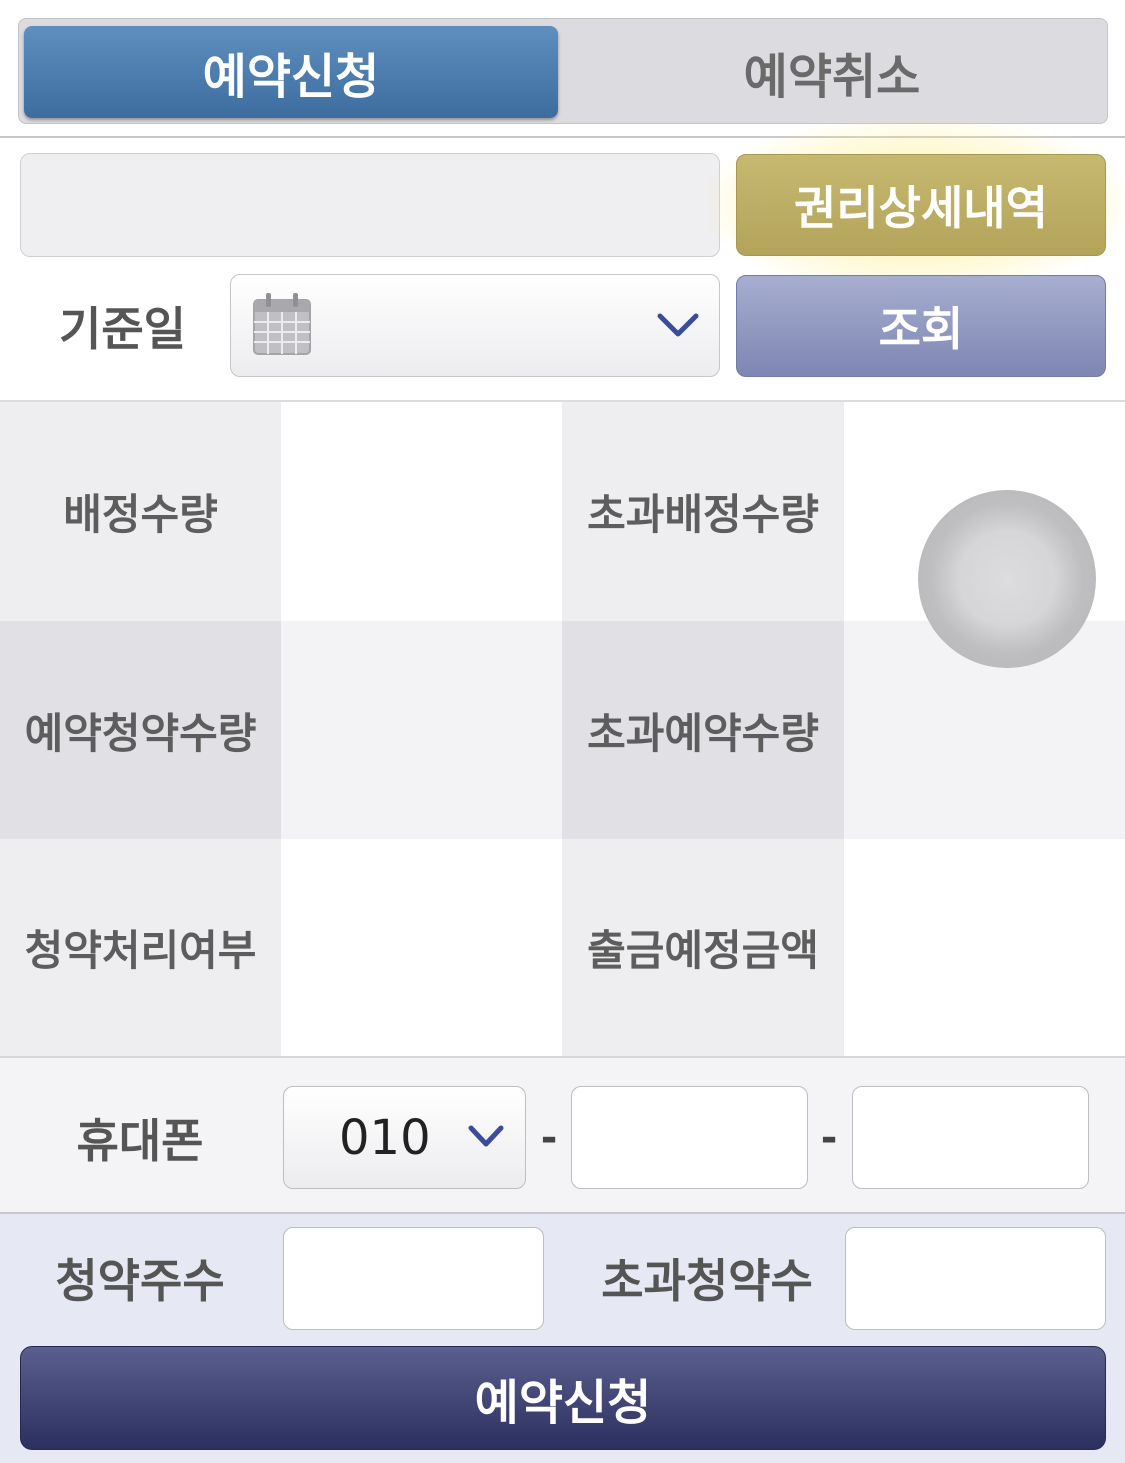 This screenshot has height=1463, width=1125. Describe the element at coordinates (421, 511) in the screenshot. I see `allocated-qty-value` at that location.